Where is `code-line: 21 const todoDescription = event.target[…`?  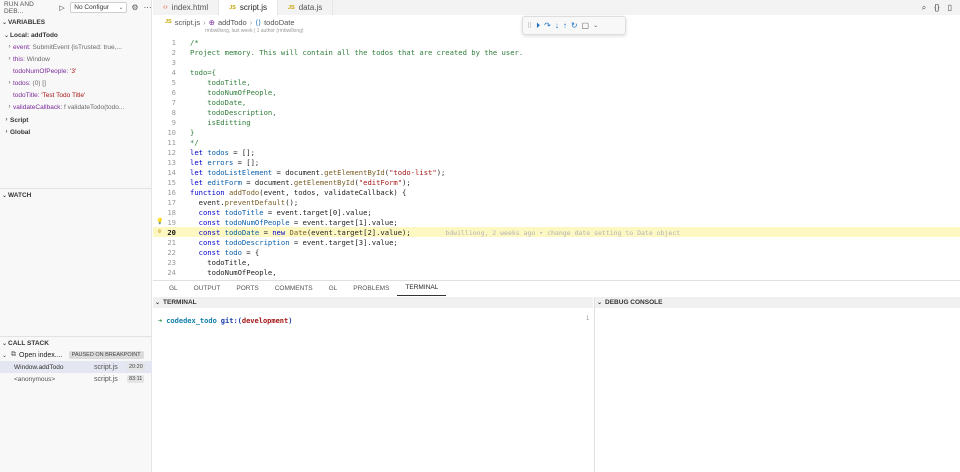
code-line: 21 const todoDescription = event.target[… is located at coordinates (556, 242).